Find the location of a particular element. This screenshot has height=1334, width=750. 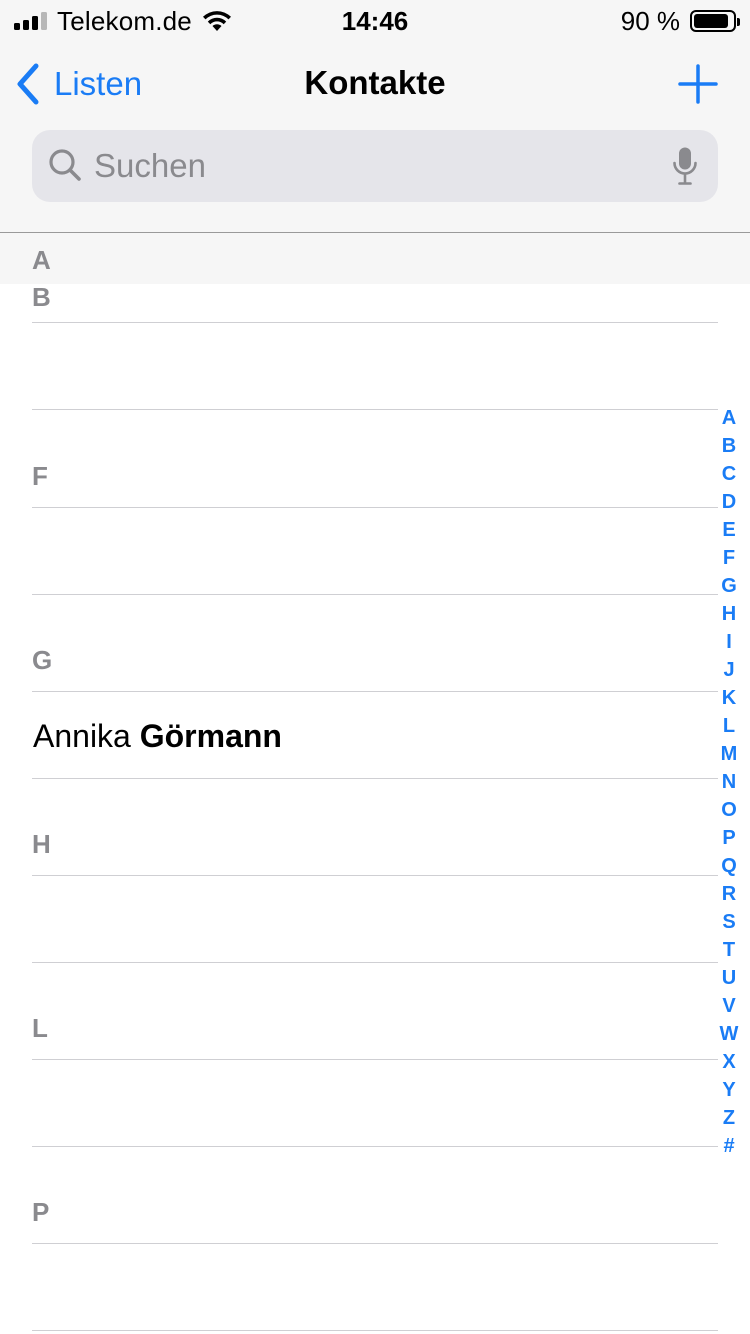

battery-fill is located at coordinates (711, 21).